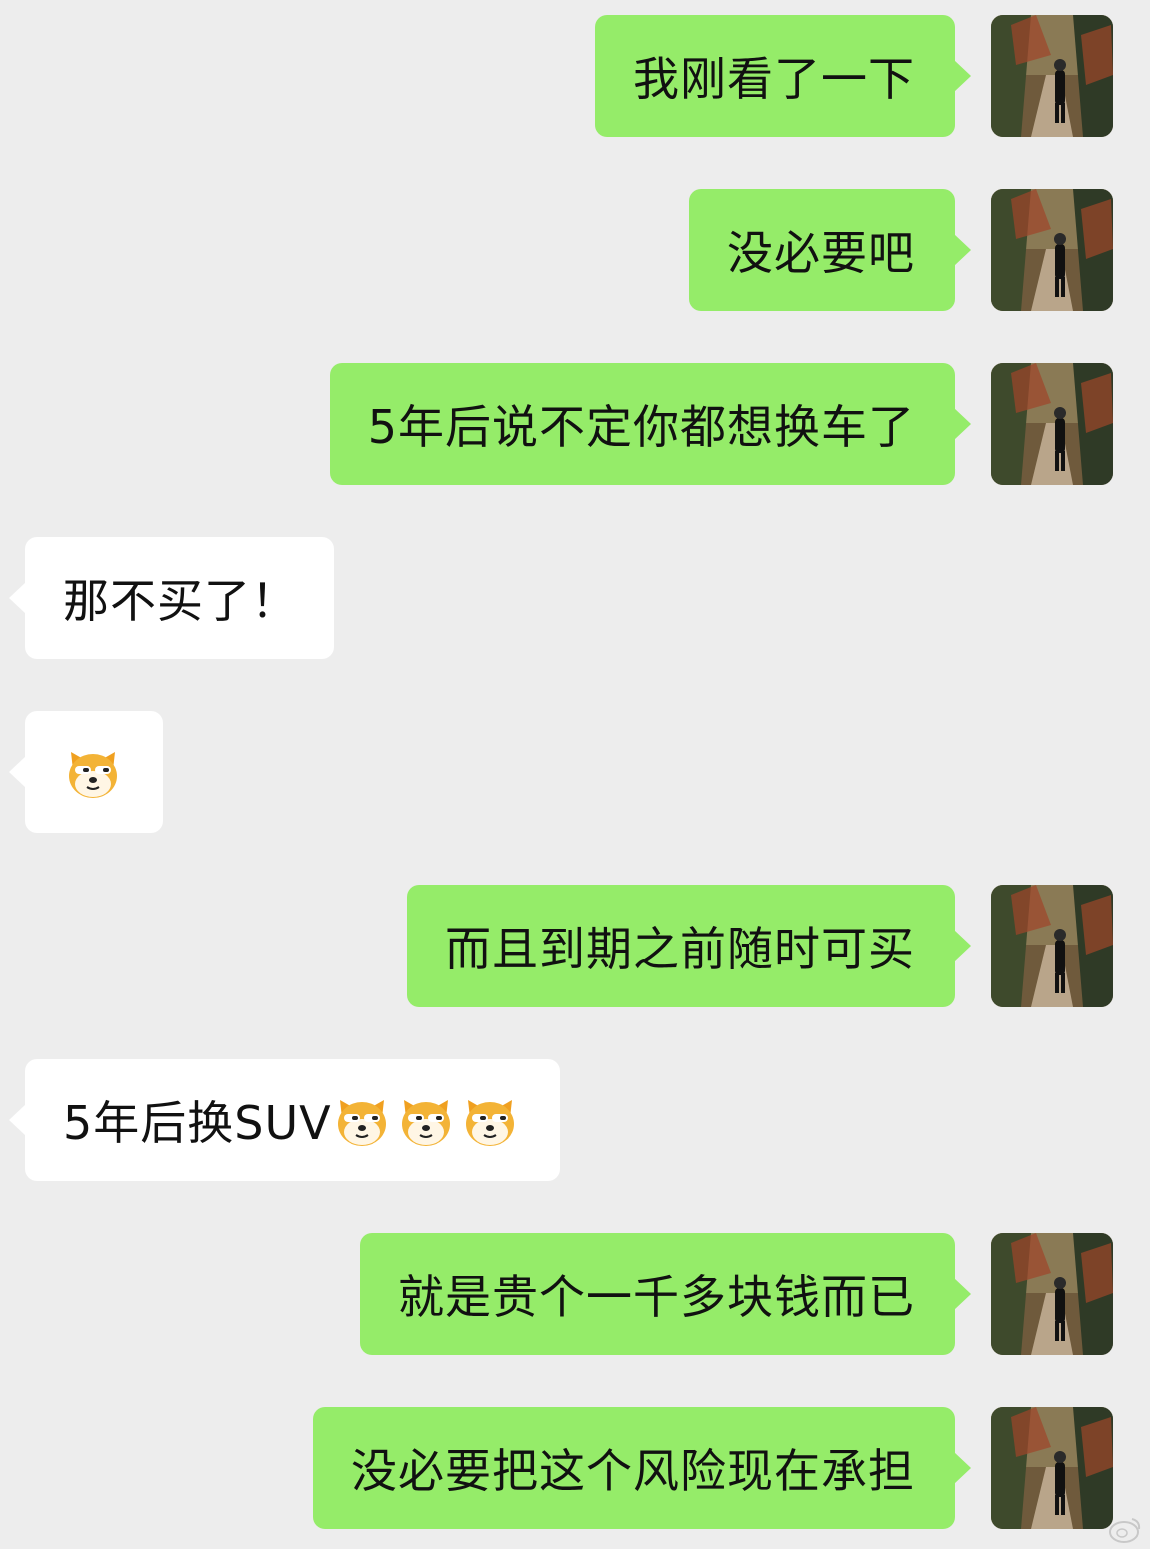 This screenshot has height=1549, width=1150. I want to click on message-row-incoming: 5年后换SUV, so click(575, 1120).